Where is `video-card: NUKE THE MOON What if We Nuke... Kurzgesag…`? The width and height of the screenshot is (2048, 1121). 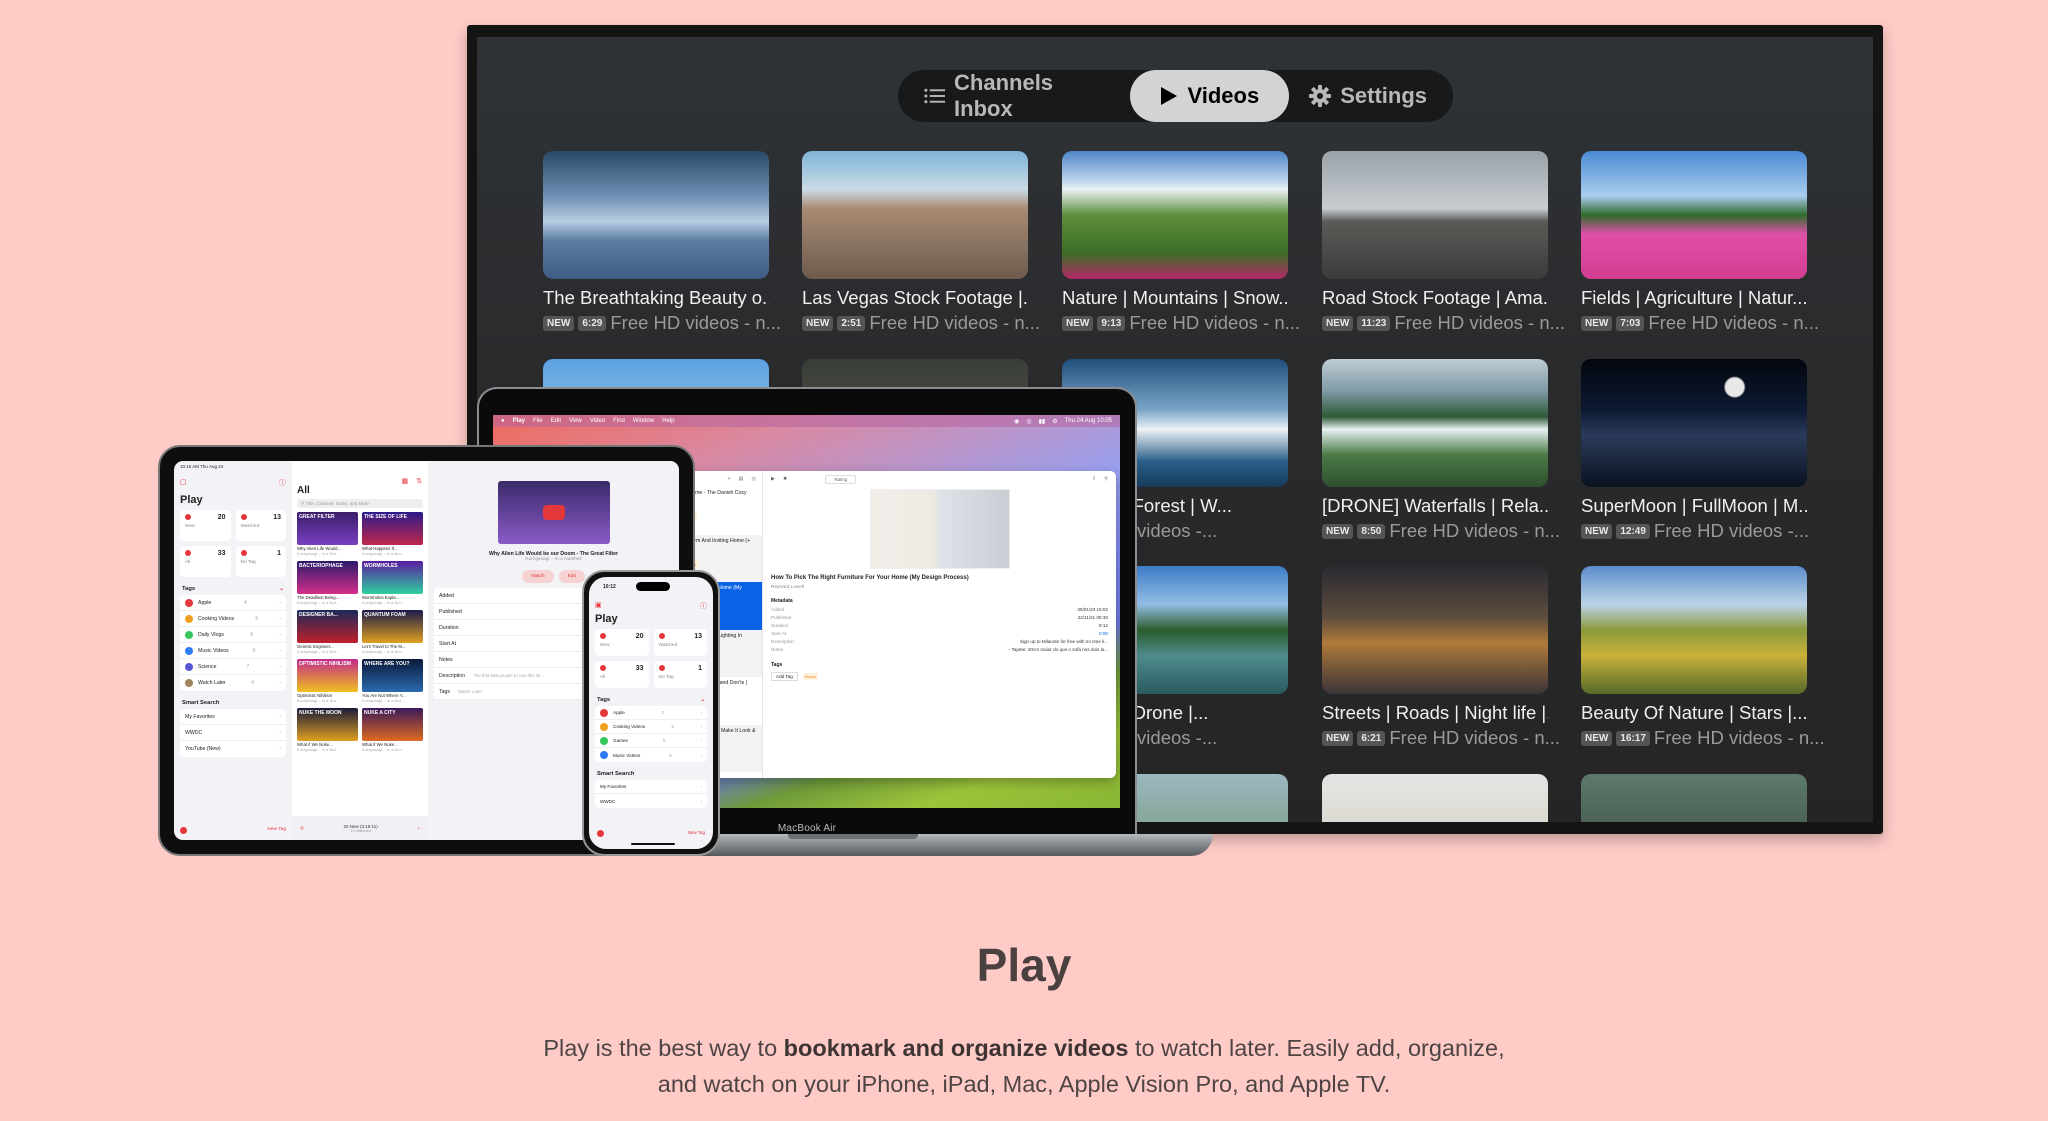 video-card: NUKE THE MOON What if We Nuke... Kurzgesag… is located at coordinates (327, 730).